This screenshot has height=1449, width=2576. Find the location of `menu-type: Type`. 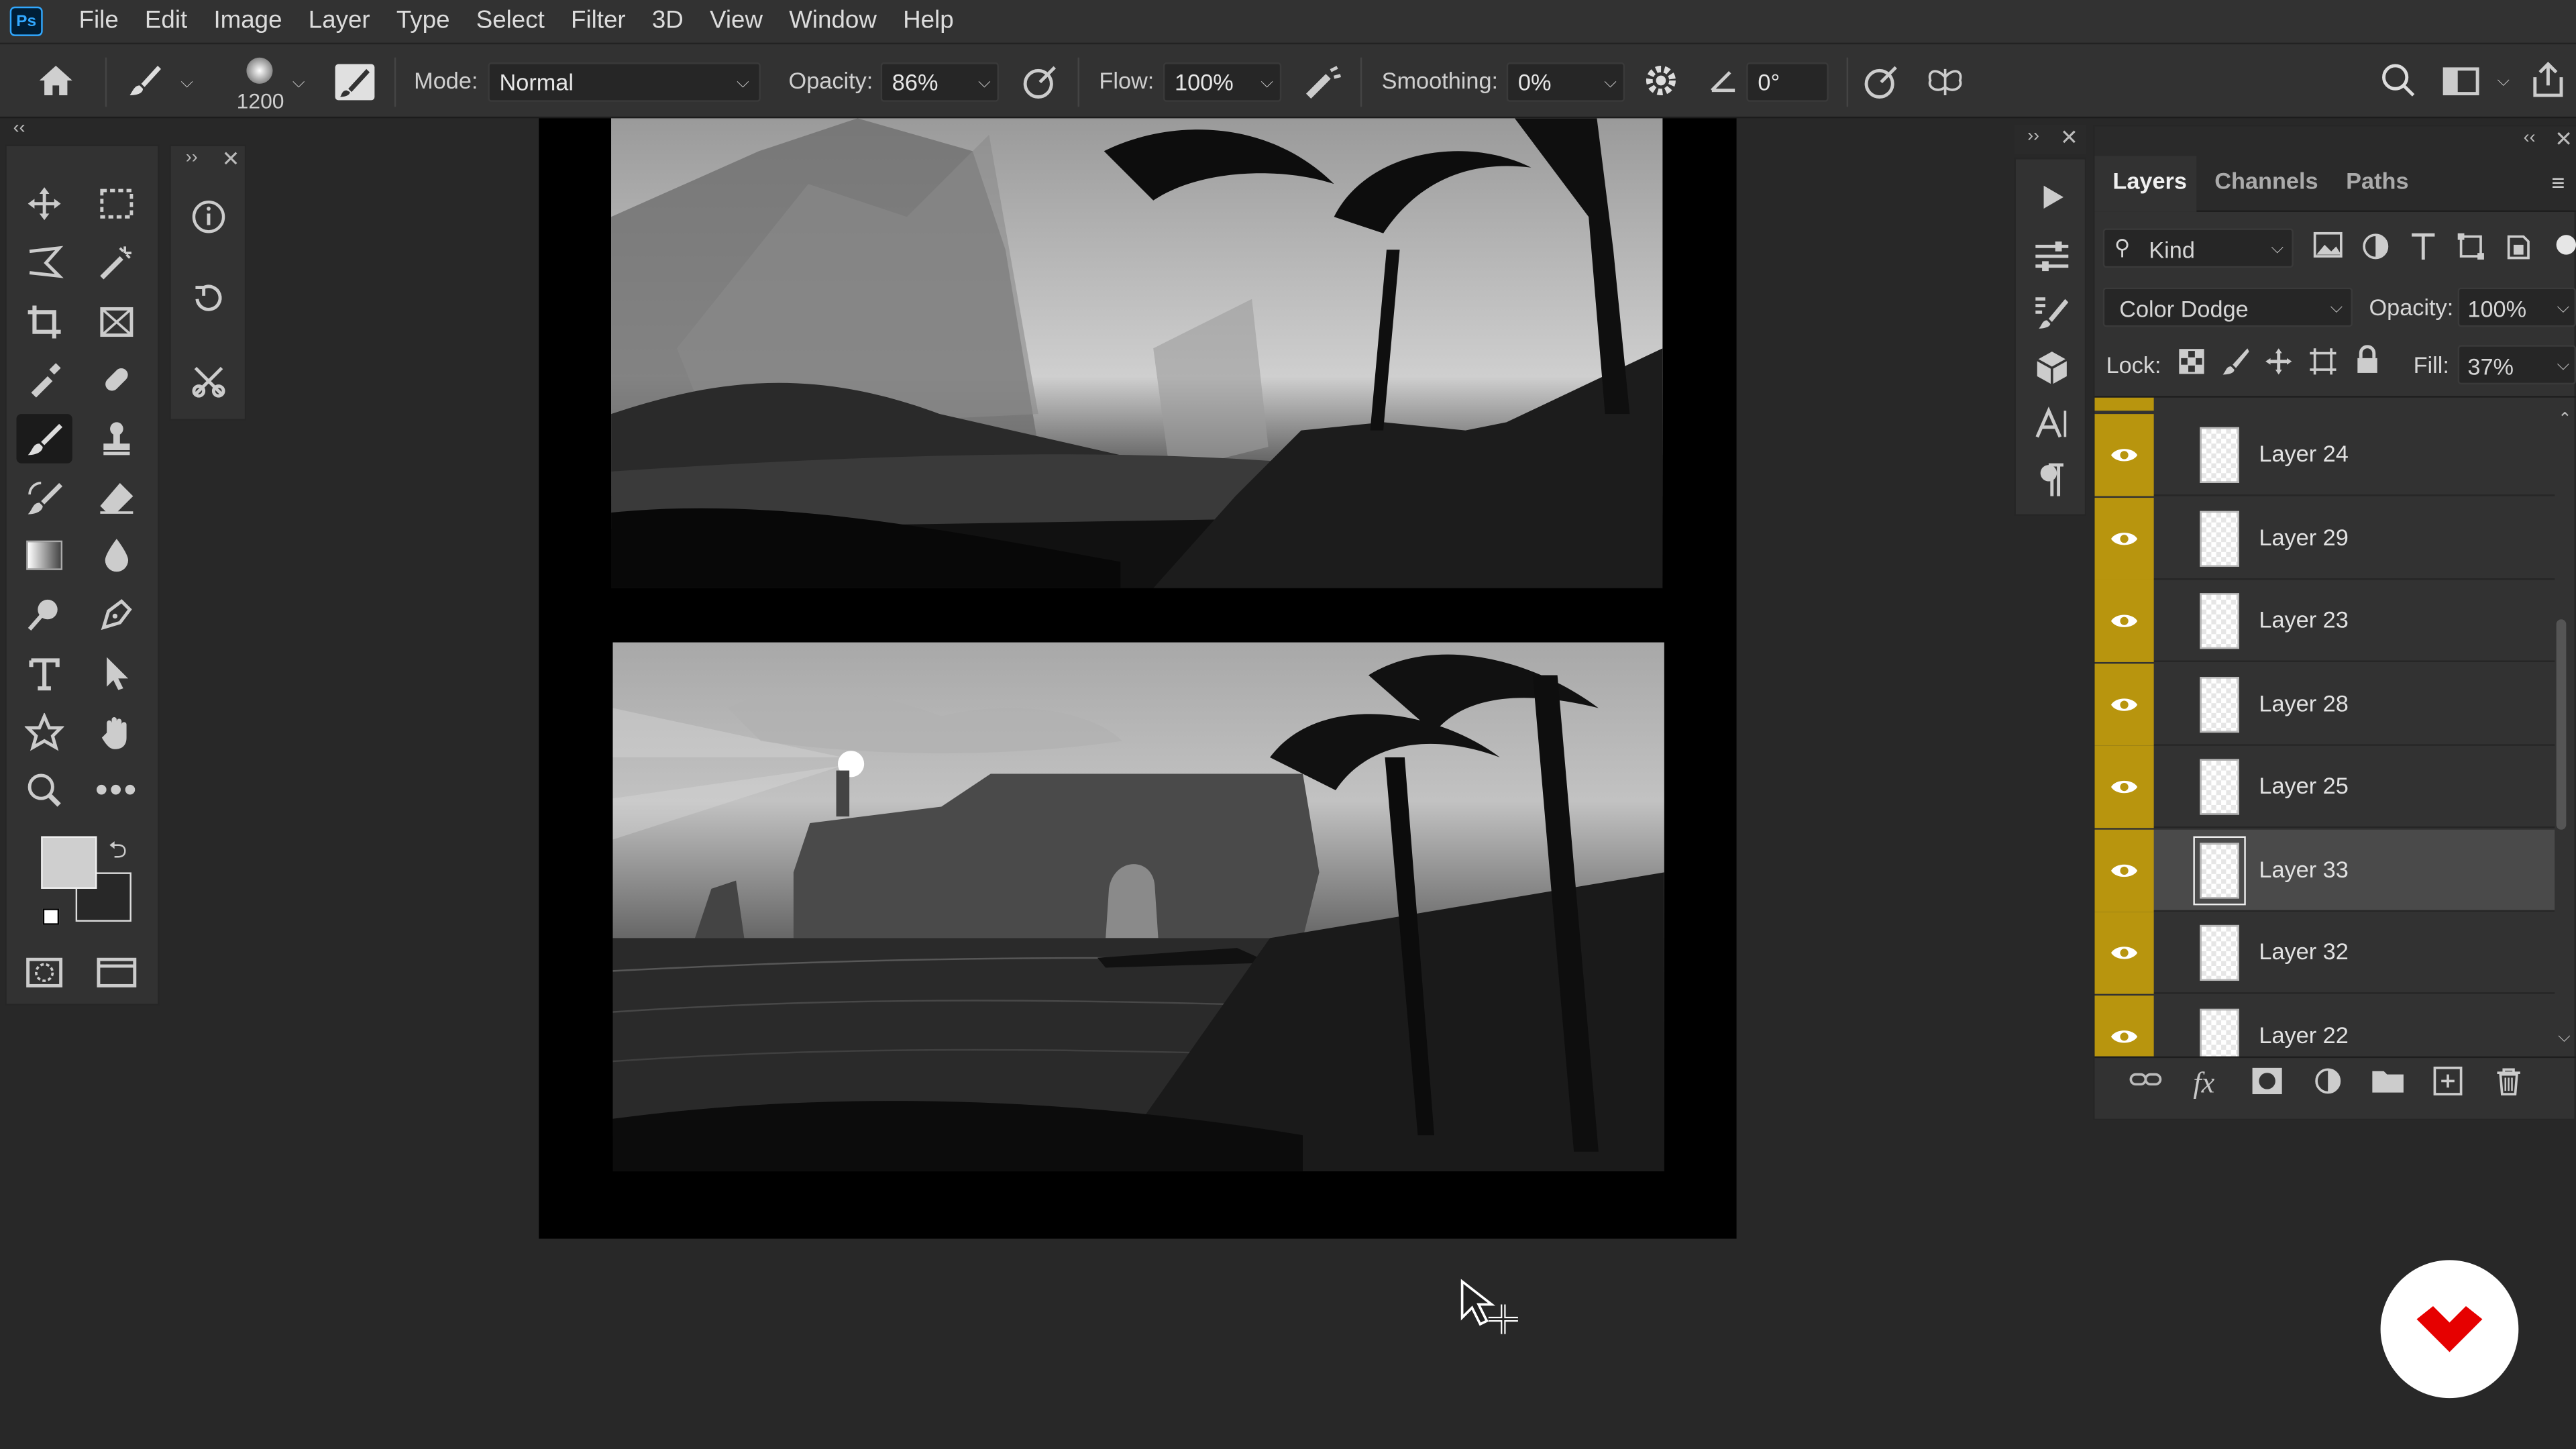

menu-type: Type is located at coordinates (423, 21).